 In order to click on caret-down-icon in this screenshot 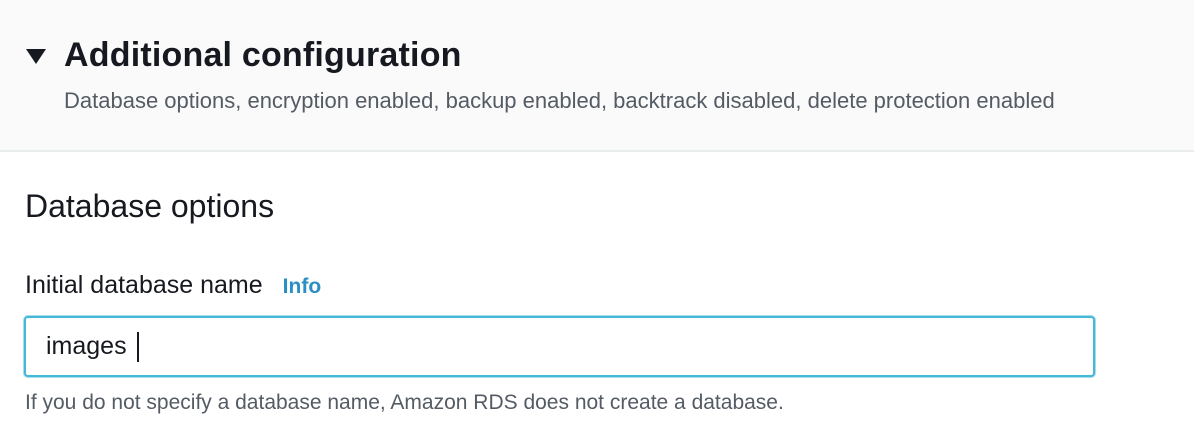, I will do `click(36, 56)`.